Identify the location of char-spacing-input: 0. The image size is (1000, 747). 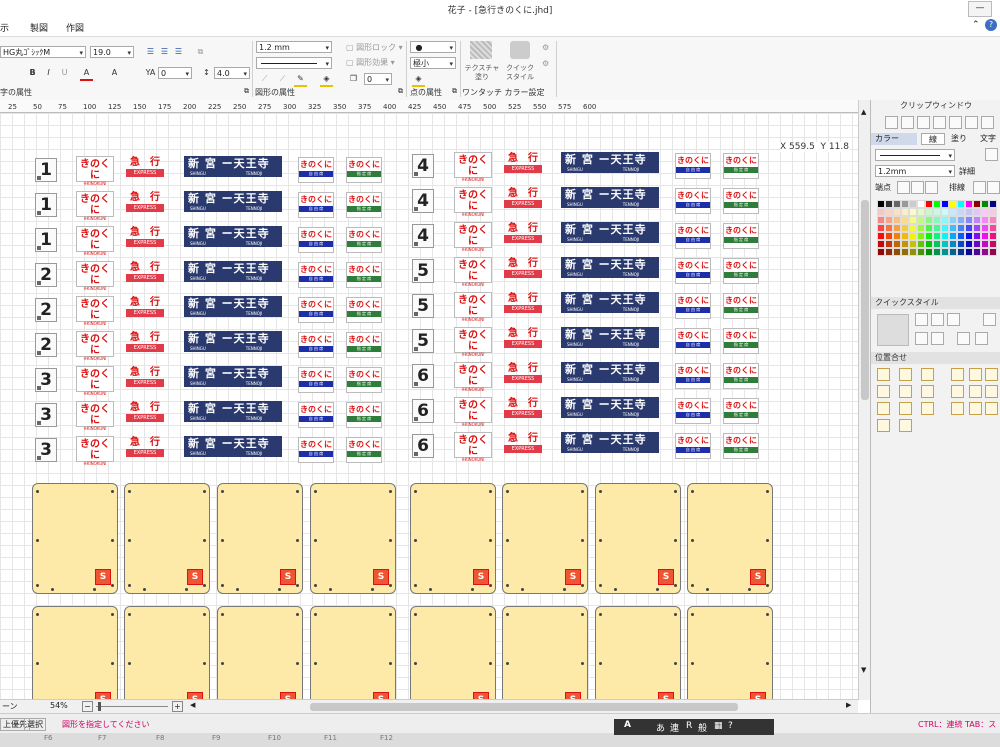
(175, 73).